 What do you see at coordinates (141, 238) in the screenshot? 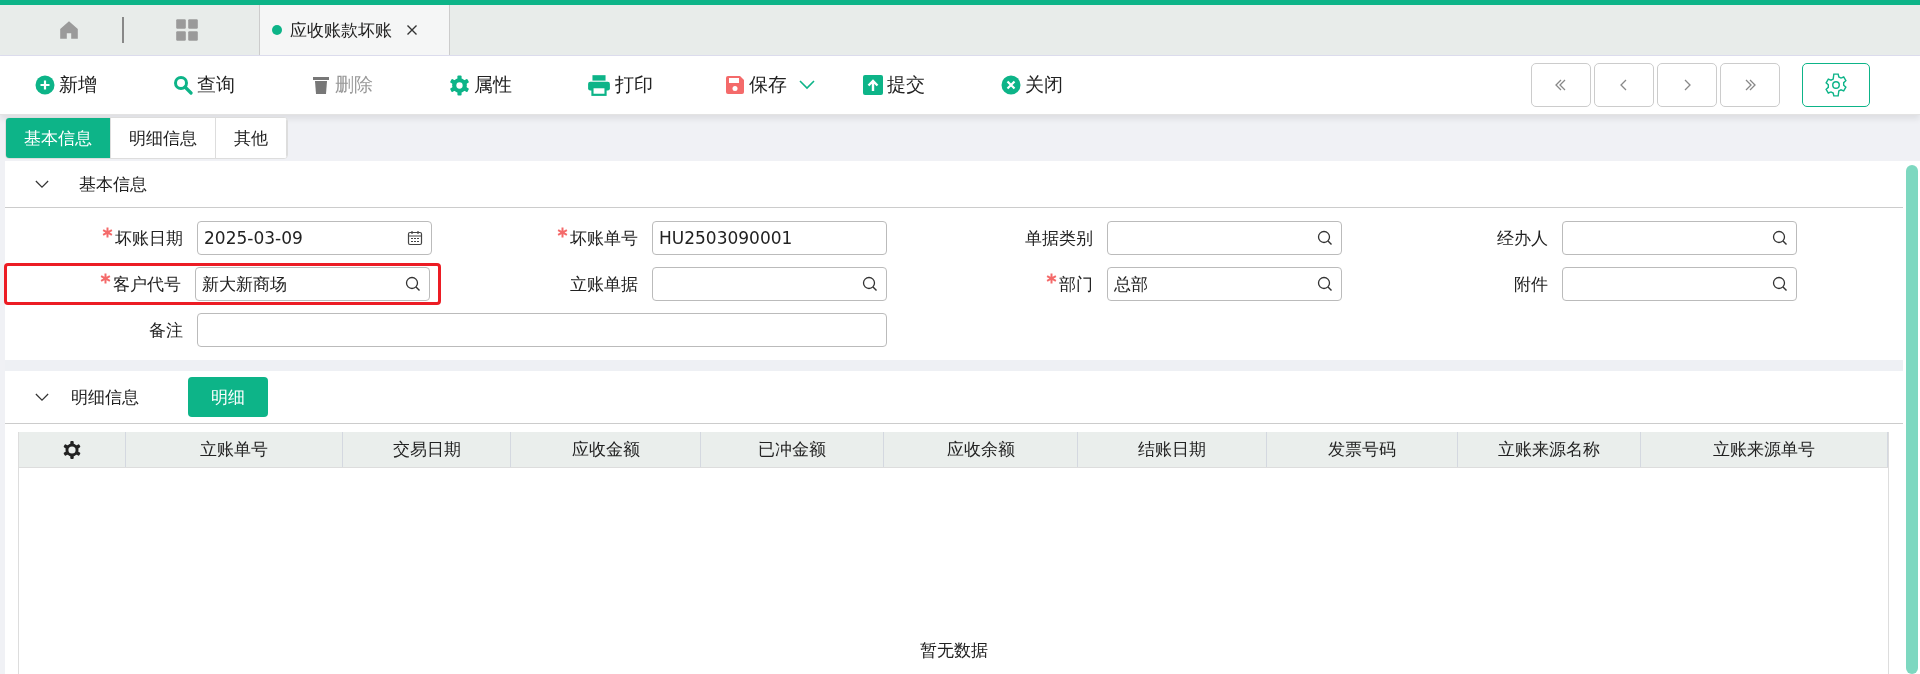
I see `field-label: 坏账日期` at bounding box center [141, 238].